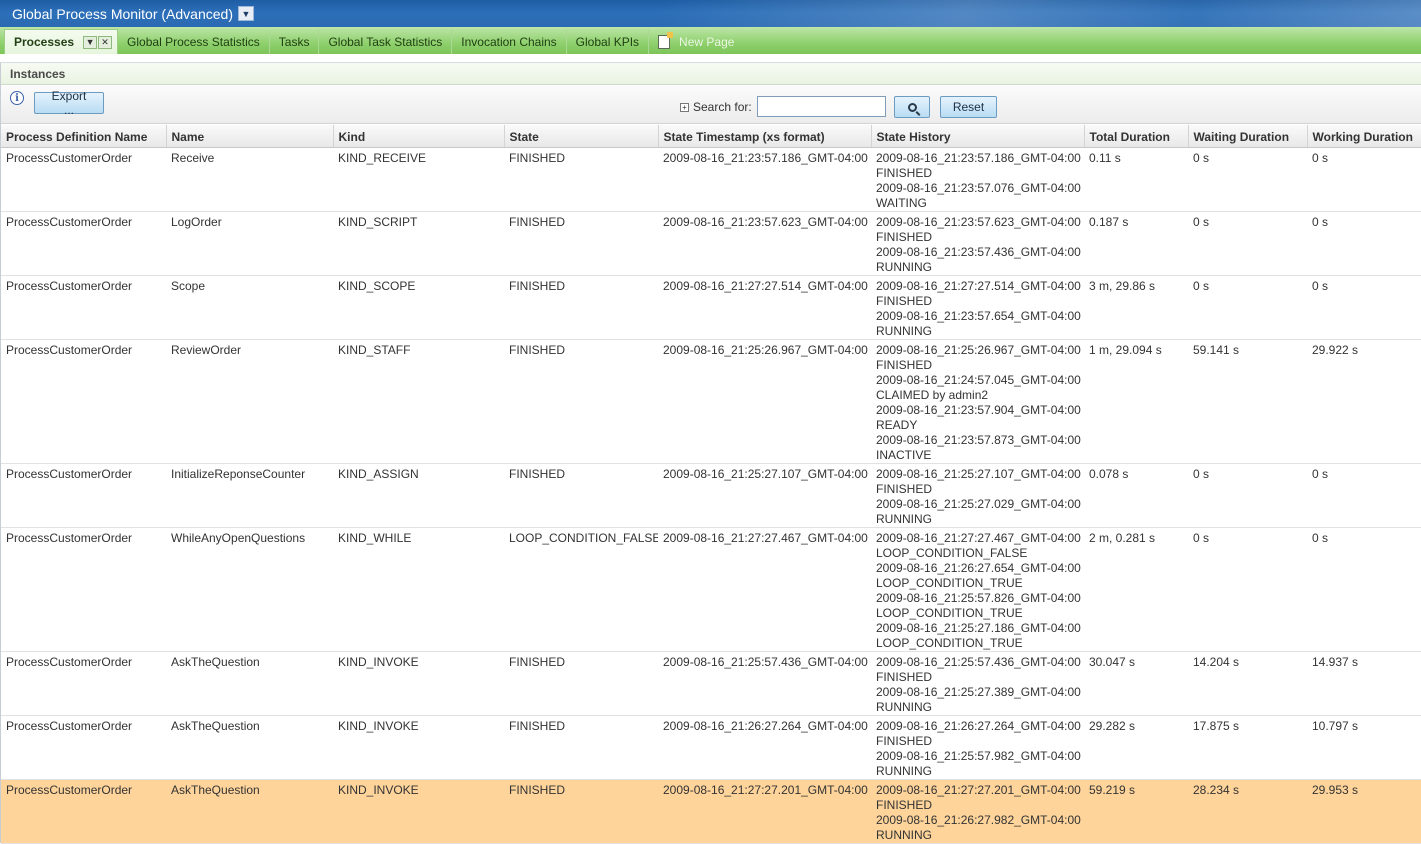  I want to click on column-header-name: Name, so click(250, 136).